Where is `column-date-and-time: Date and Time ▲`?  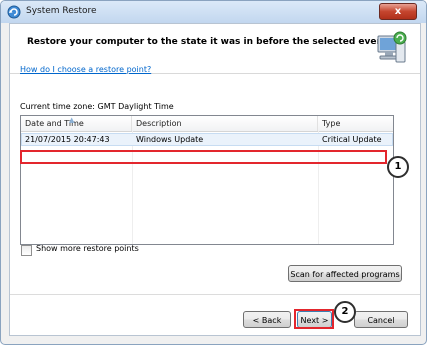
column-date-and-time: Date and Time ▲ is located at coordinates (76, 123).